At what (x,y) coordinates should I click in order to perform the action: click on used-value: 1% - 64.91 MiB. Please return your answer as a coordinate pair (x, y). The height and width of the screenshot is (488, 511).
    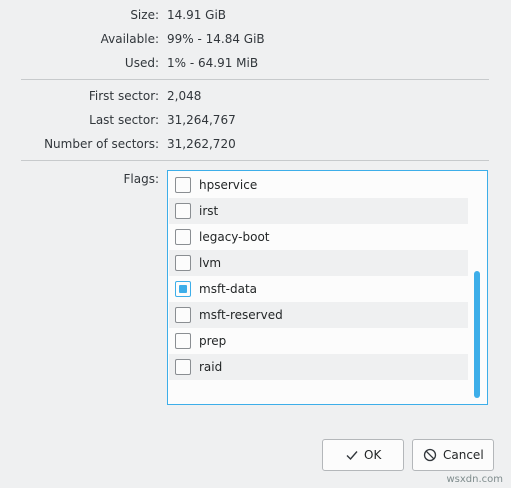
    Looking at the image, I should click on (213, 63).